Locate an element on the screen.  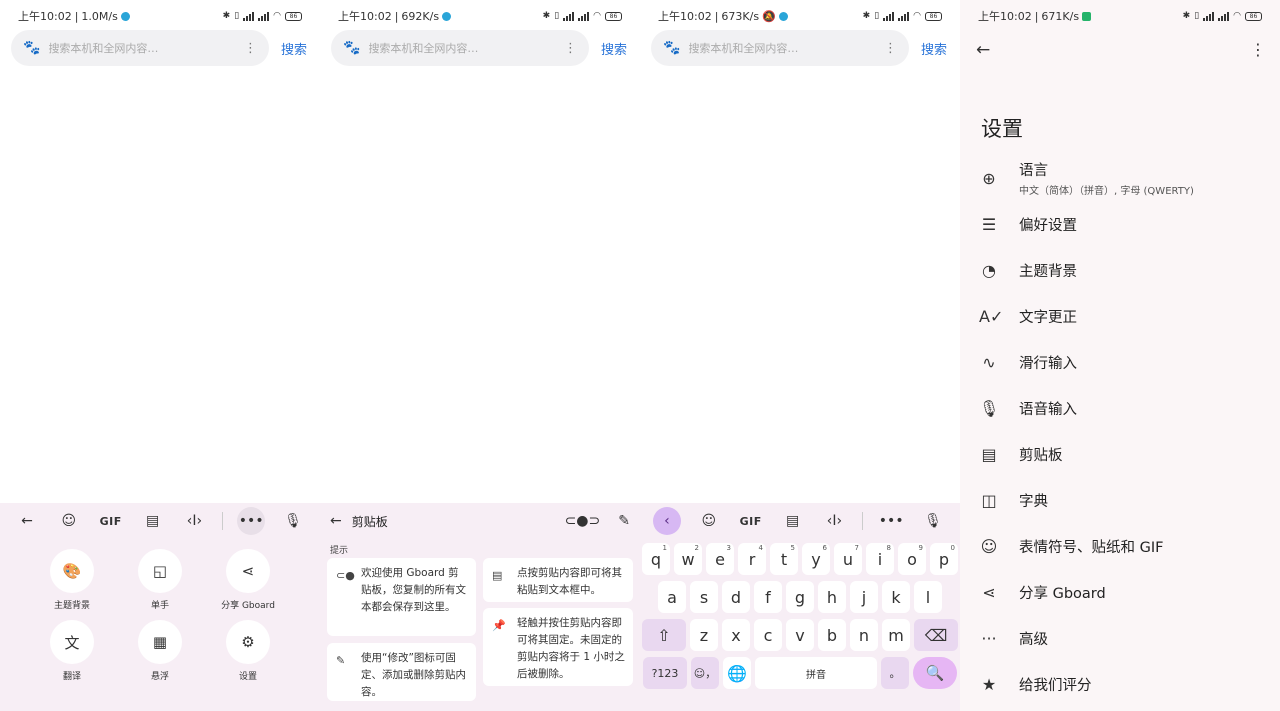
key-s: s is located at coordinates (704, 597).